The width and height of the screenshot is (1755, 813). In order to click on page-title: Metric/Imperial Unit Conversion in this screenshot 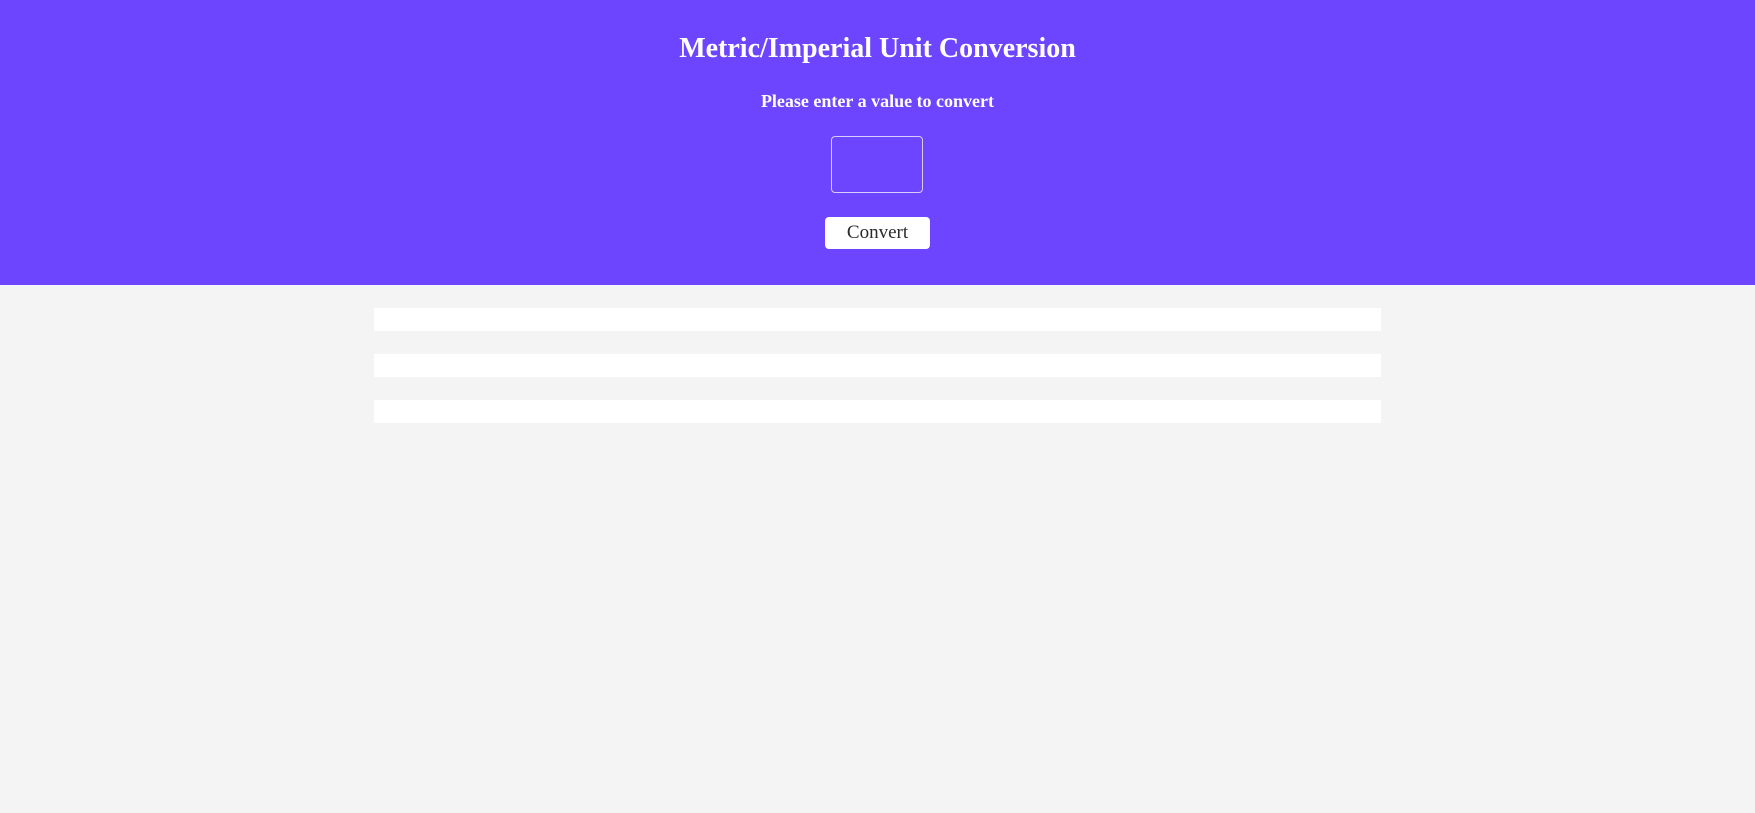, I will do `click(877, 48)`.